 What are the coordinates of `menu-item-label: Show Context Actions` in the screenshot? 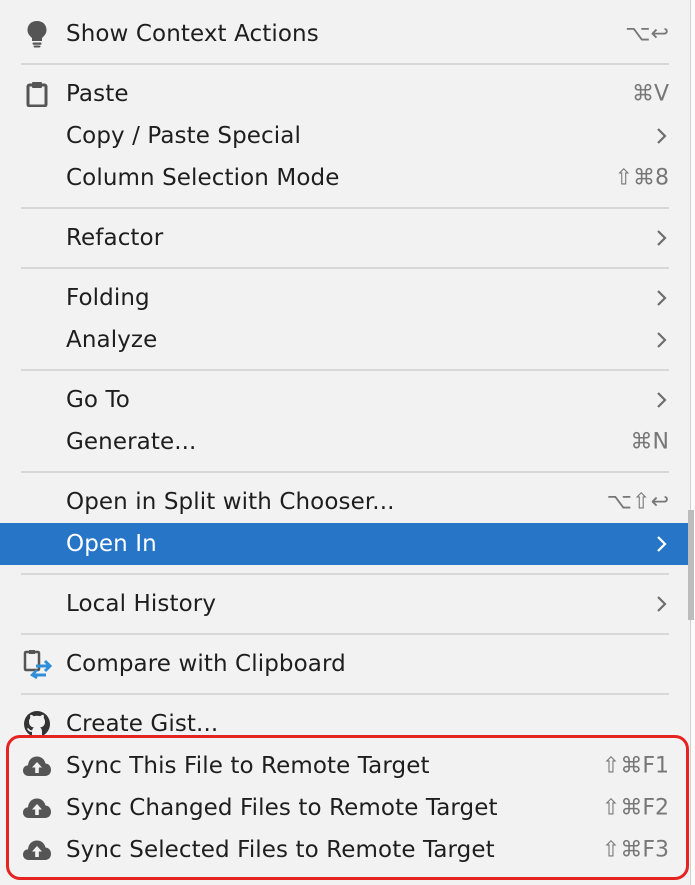 It's located at (192, 34).